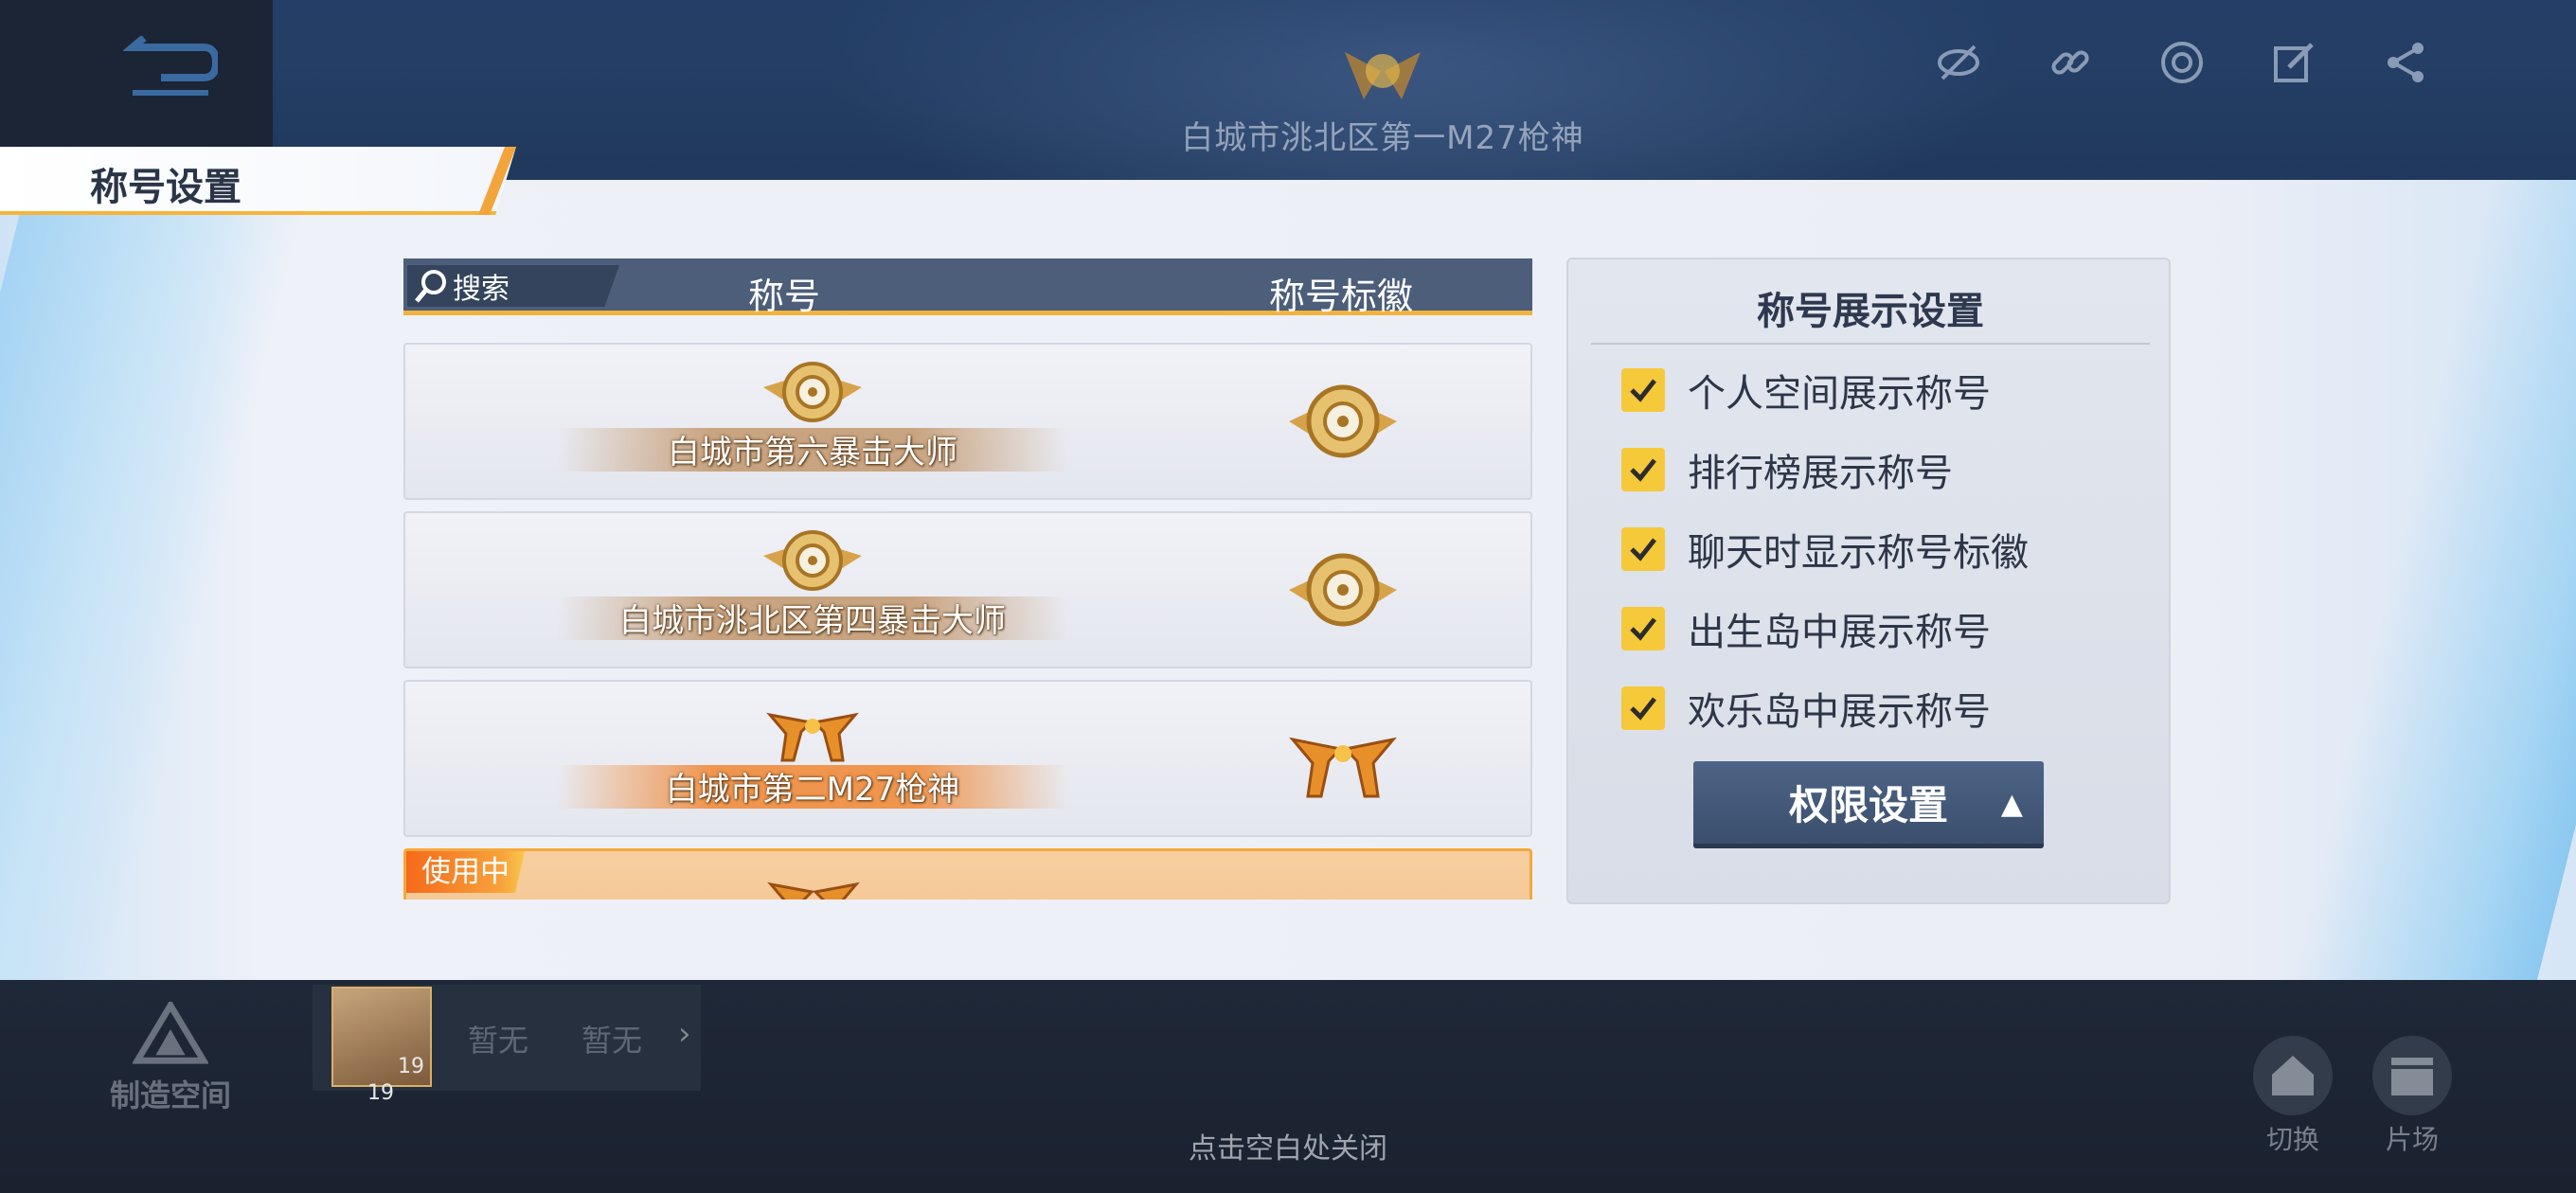  Describe the element at coordinates (2292, 1139) in the screenshot. I see `switch-label: 切换` at that location.